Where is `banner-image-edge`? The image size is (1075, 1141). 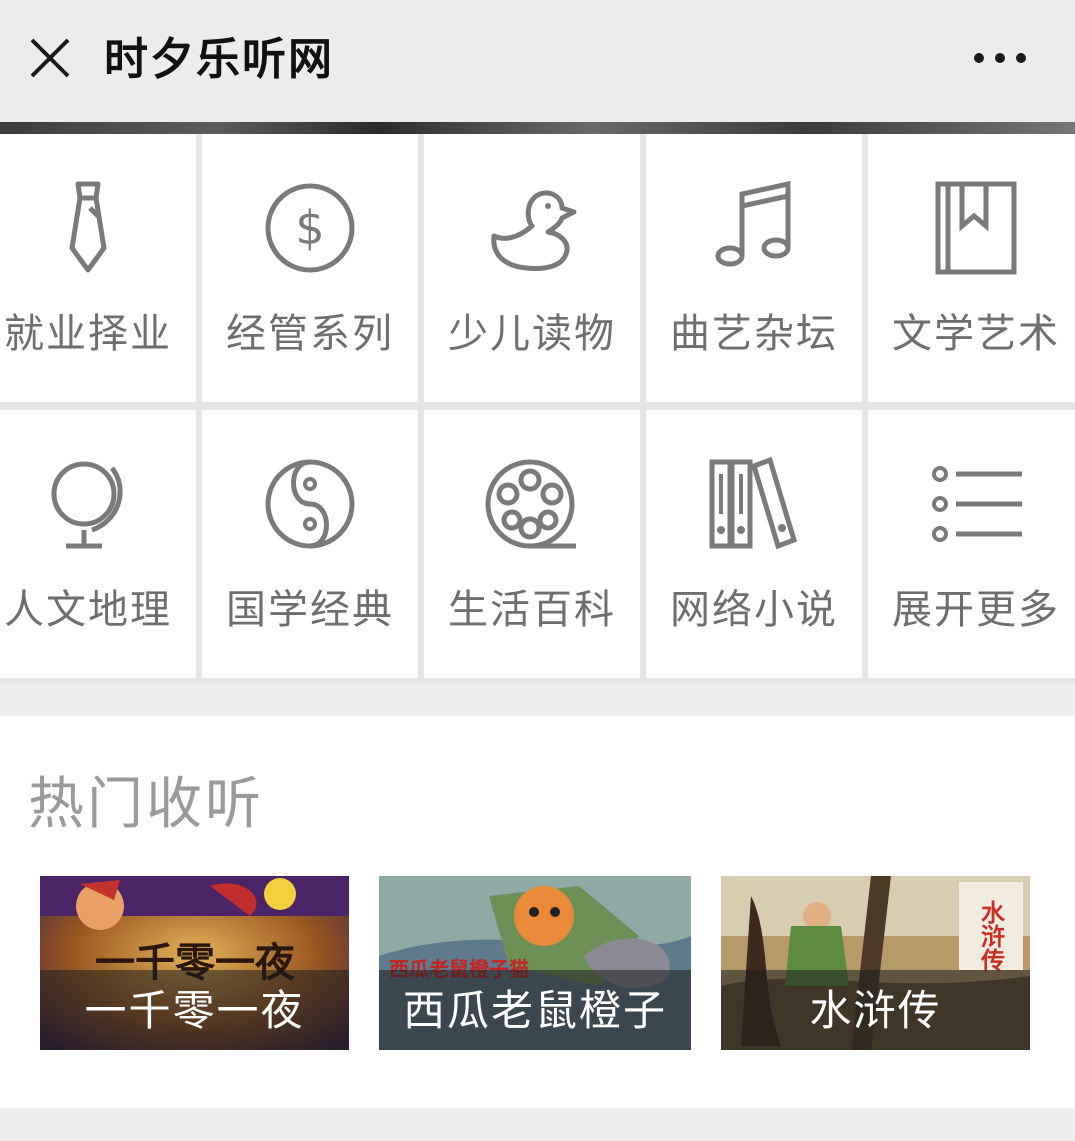
banner-image-edge is located at coordinates (537, 128).